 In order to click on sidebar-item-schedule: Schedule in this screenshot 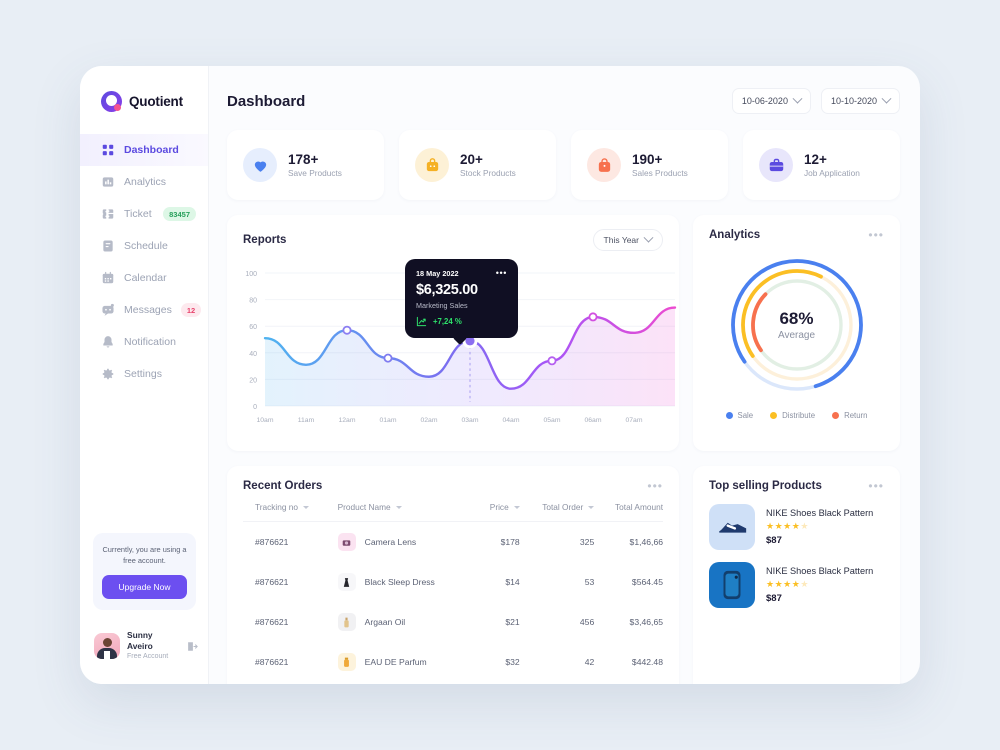, I will do `click(144, 246)`.